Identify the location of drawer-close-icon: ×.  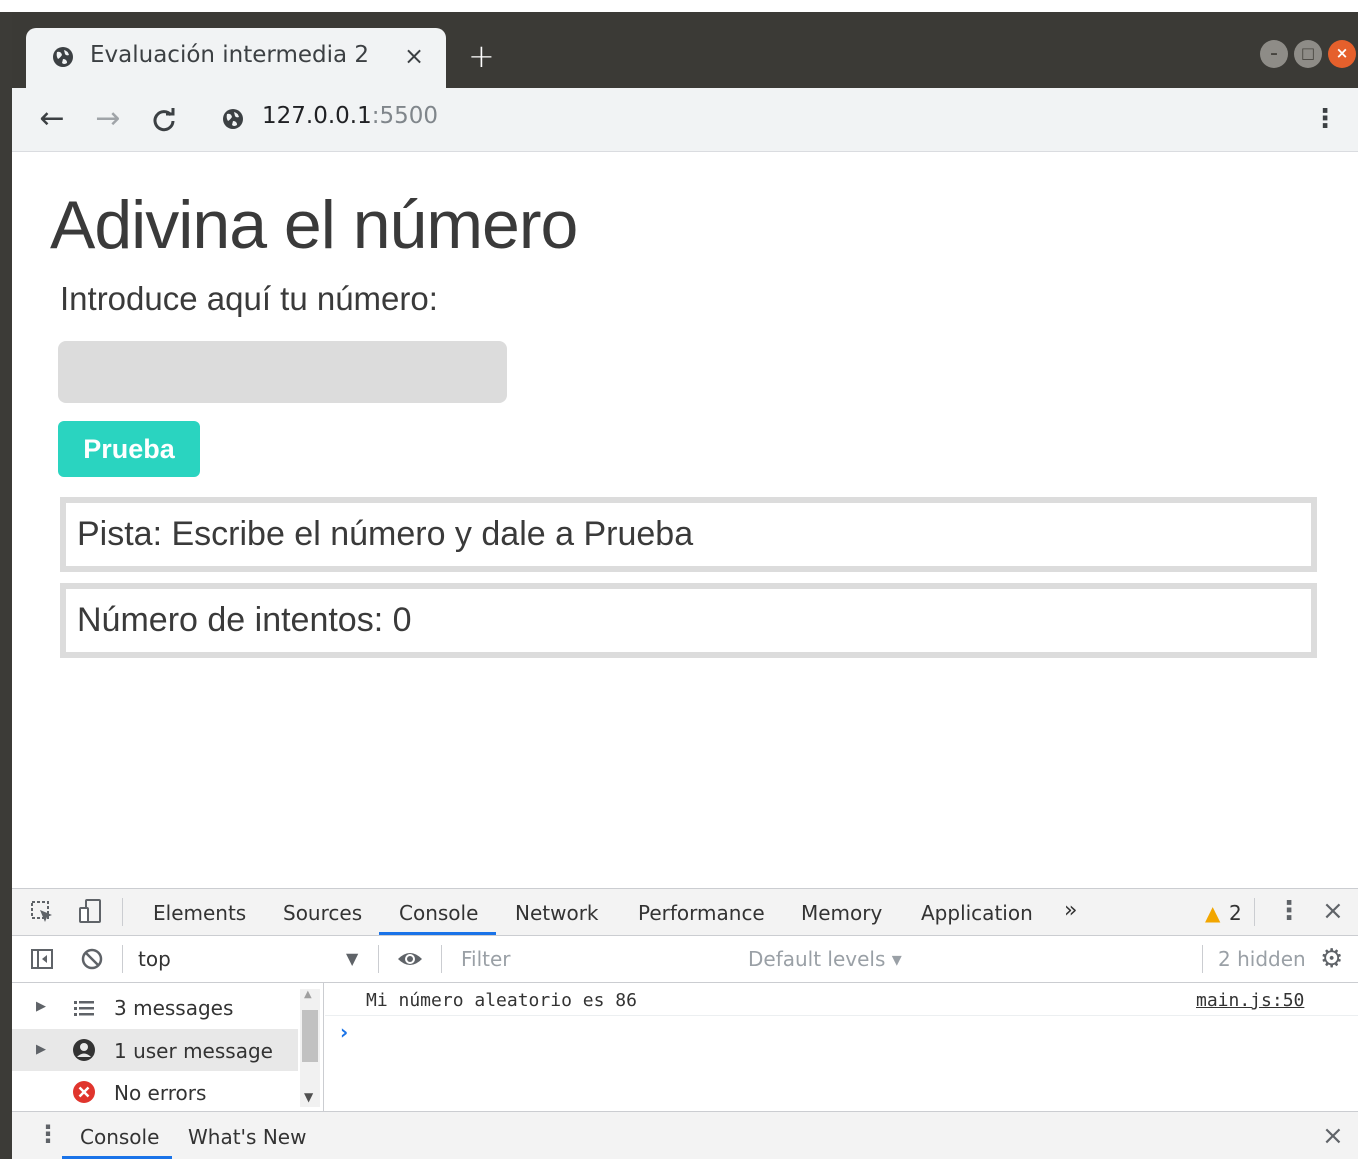
(1333, 1136).